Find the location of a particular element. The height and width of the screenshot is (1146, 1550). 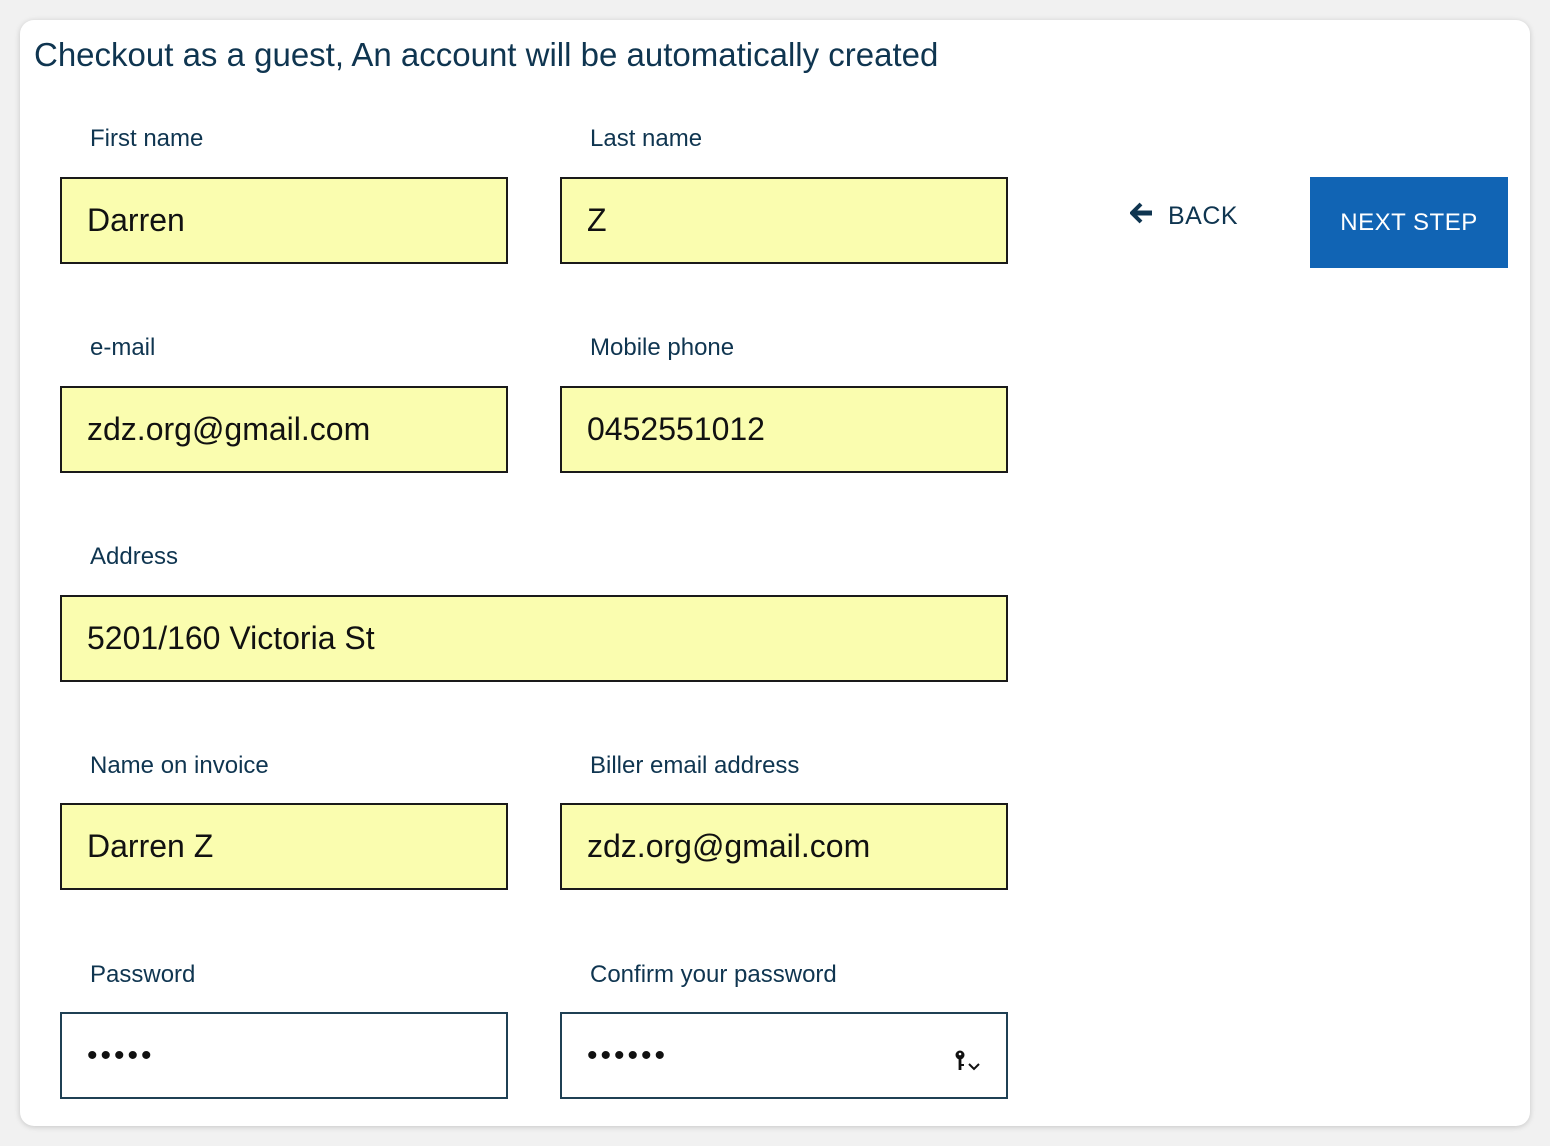

back-button: BACK is located at coordinates (1184, 216).